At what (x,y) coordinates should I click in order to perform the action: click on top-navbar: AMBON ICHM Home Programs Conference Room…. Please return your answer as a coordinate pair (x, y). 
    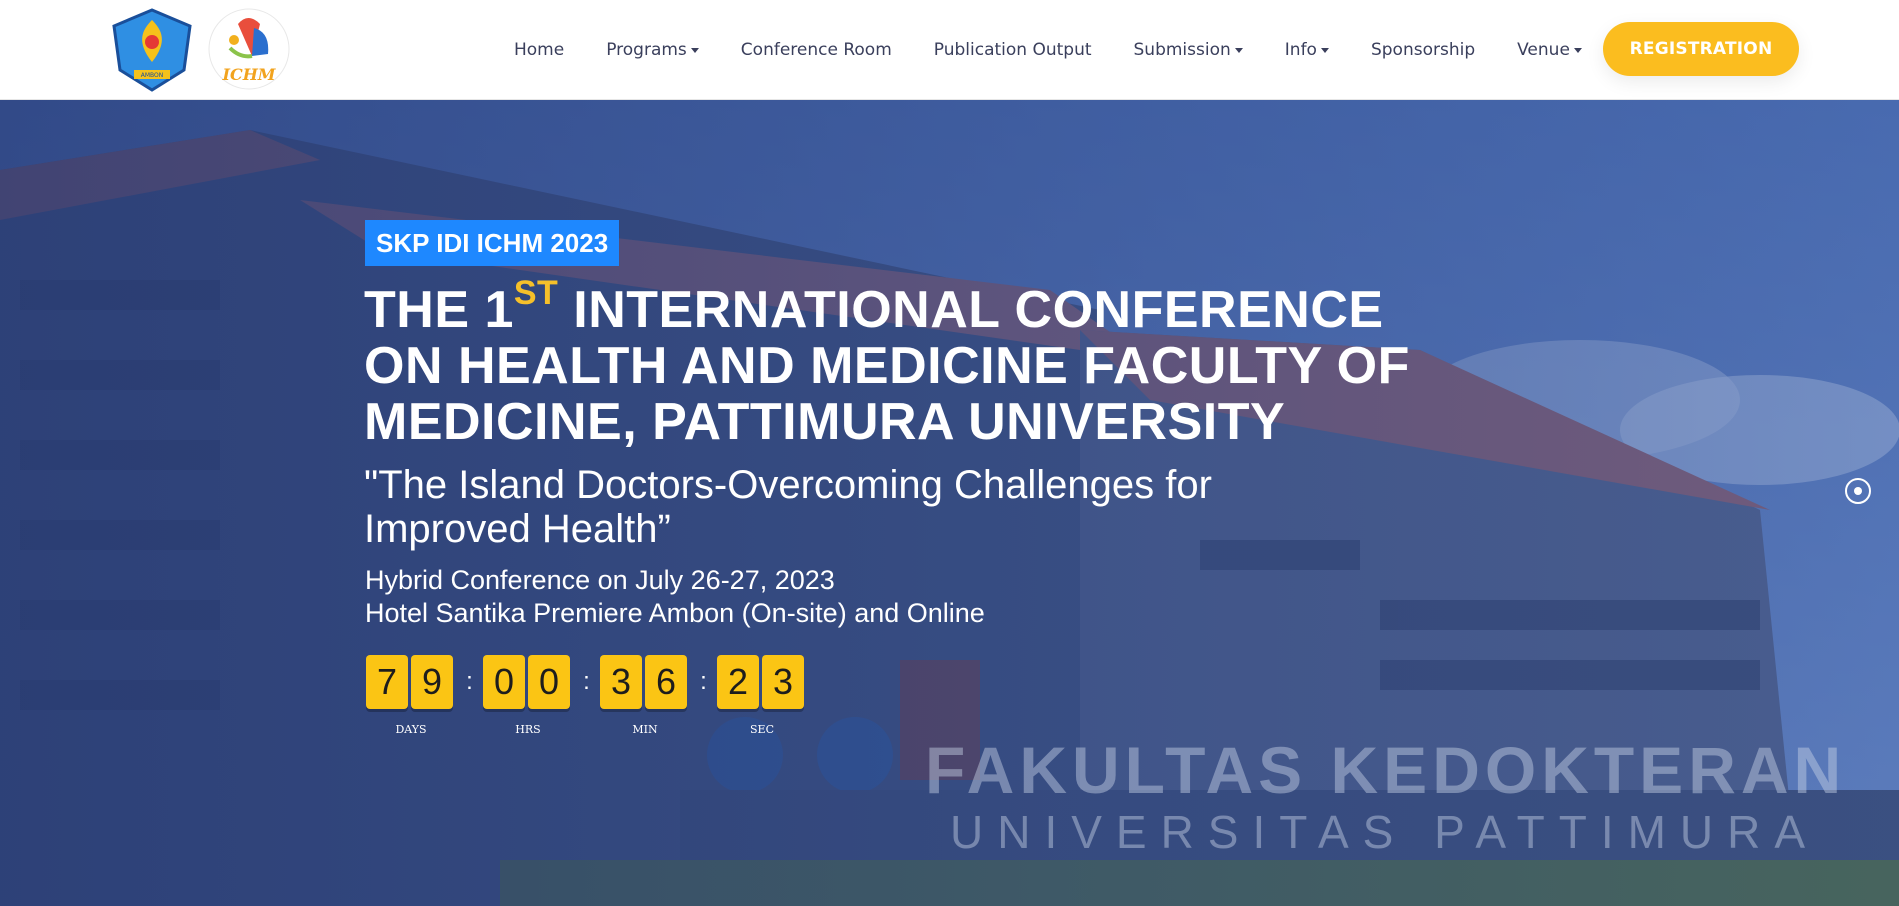
    Looking at the image, I should click on (949, 50).